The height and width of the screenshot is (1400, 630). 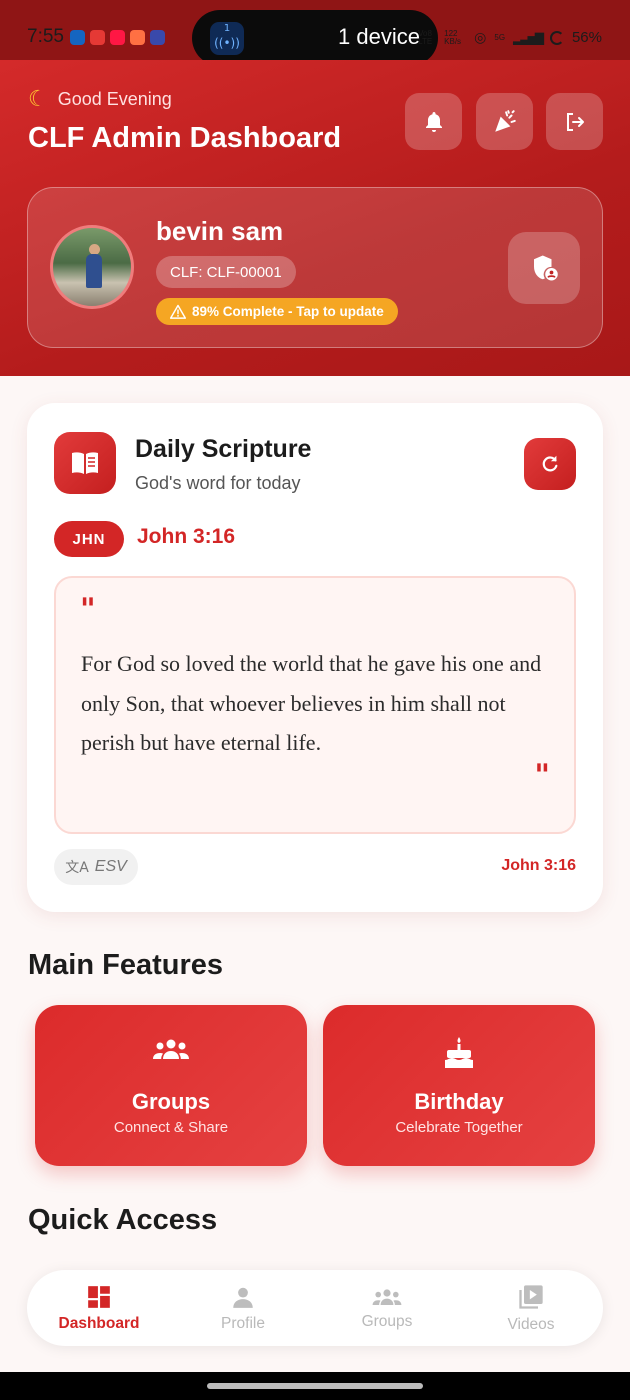 I want to click on status-time: 7:55, so click(x=45, y=36).